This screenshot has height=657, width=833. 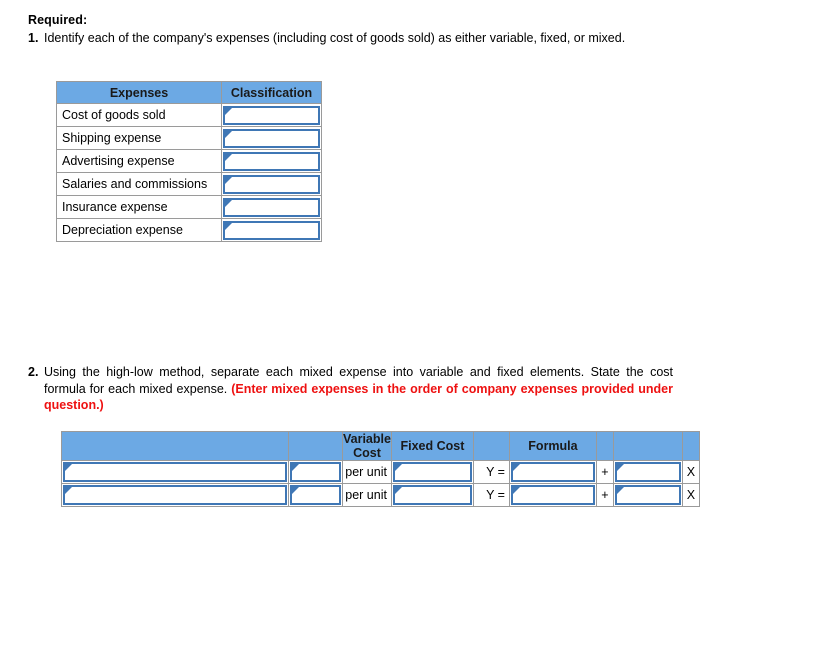 I want to click on table-row: Salaries and commissions, so click(x=189, y=184).